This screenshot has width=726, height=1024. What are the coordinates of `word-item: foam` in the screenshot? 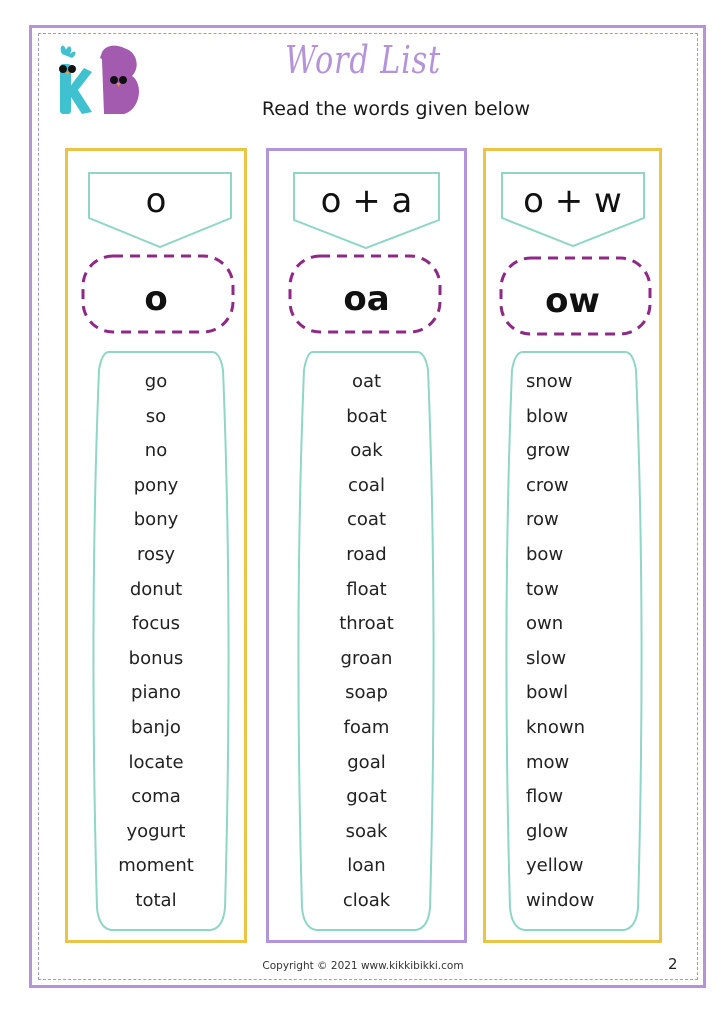 It's located at (366, 727).